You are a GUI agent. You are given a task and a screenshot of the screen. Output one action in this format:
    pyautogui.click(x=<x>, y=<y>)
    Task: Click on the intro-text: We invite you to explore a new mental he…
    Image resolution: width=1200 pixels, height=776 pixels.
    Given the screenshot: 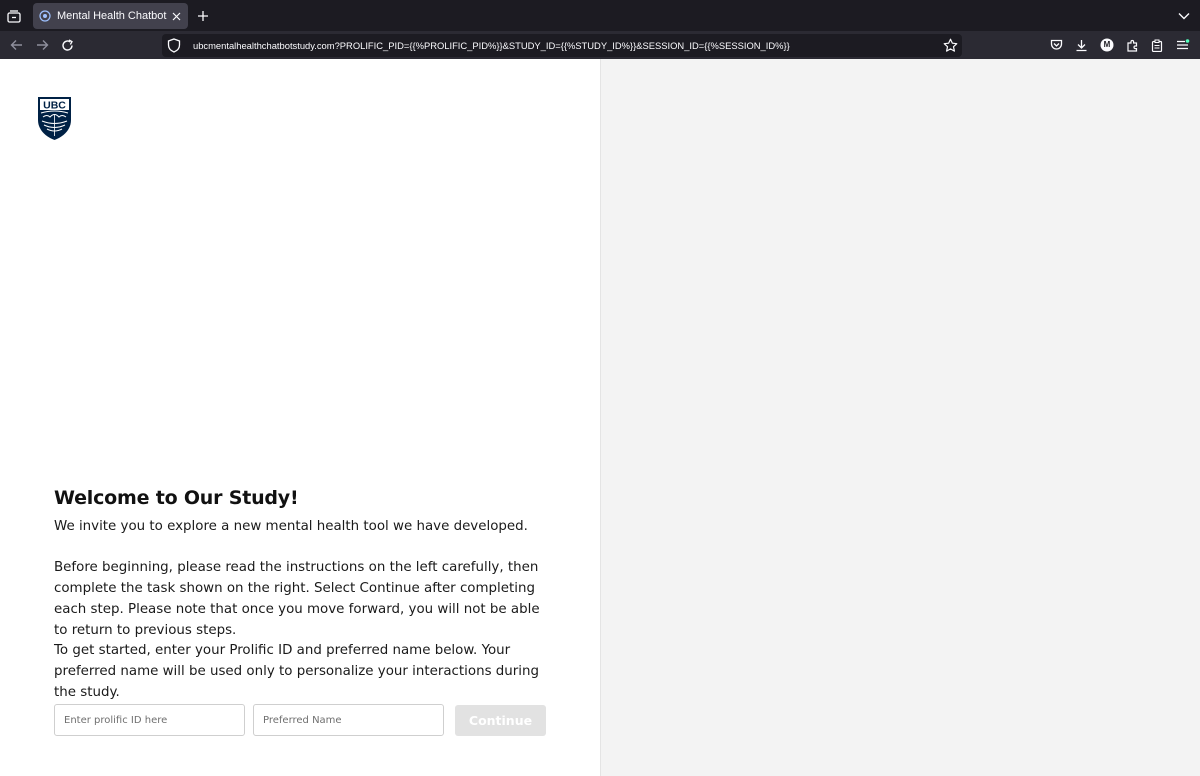 What is the action you would take?
    pyautogui.click(x=291, y=526)
    